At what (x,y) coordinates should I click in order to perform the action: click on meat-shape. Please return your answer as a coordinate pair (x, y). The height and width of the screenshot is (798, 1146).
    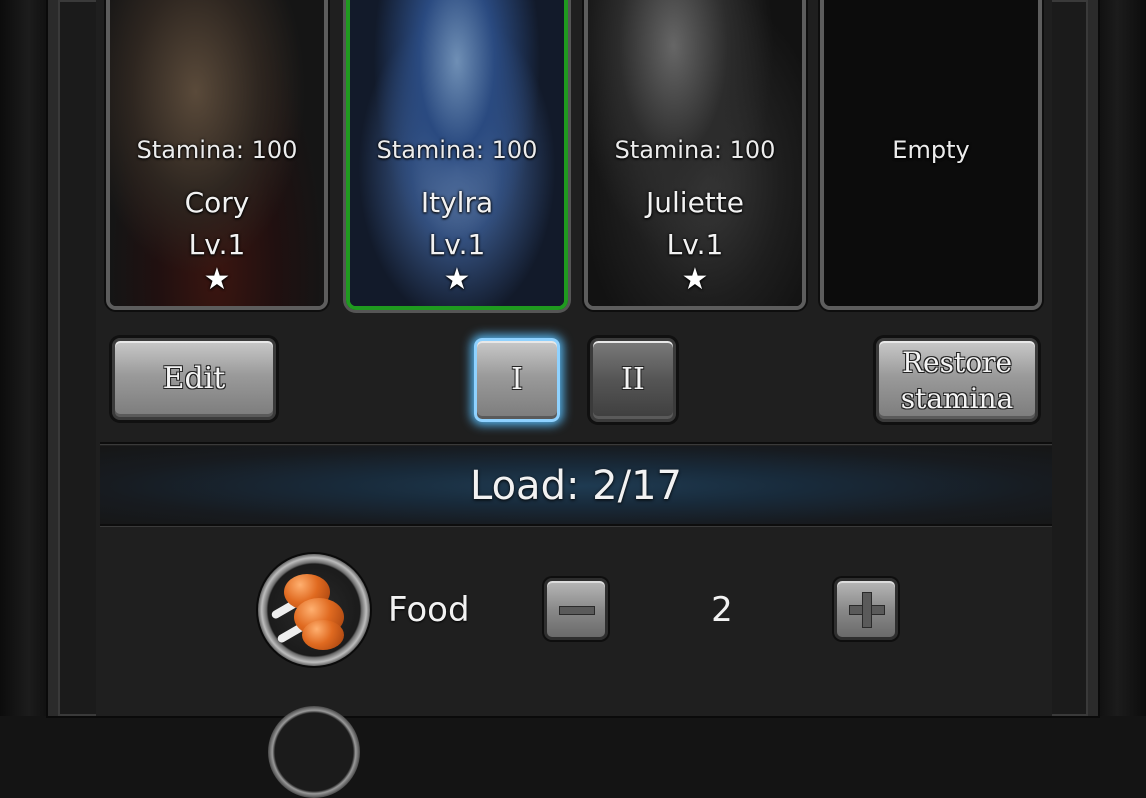
    Looking at the image, I should click on (323, 635).